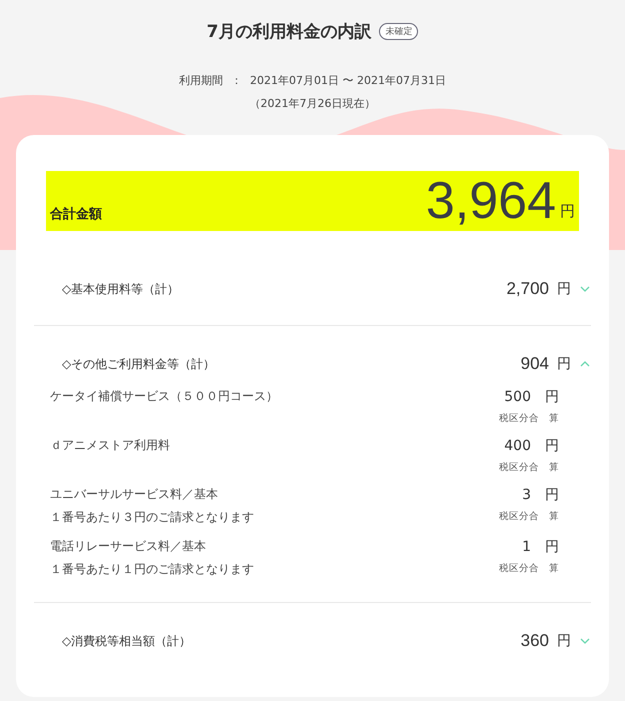 The width and height of the screenshot is (625, 701). I want to click on item-name: ｄアニメストア利用料, so click(110, 445).